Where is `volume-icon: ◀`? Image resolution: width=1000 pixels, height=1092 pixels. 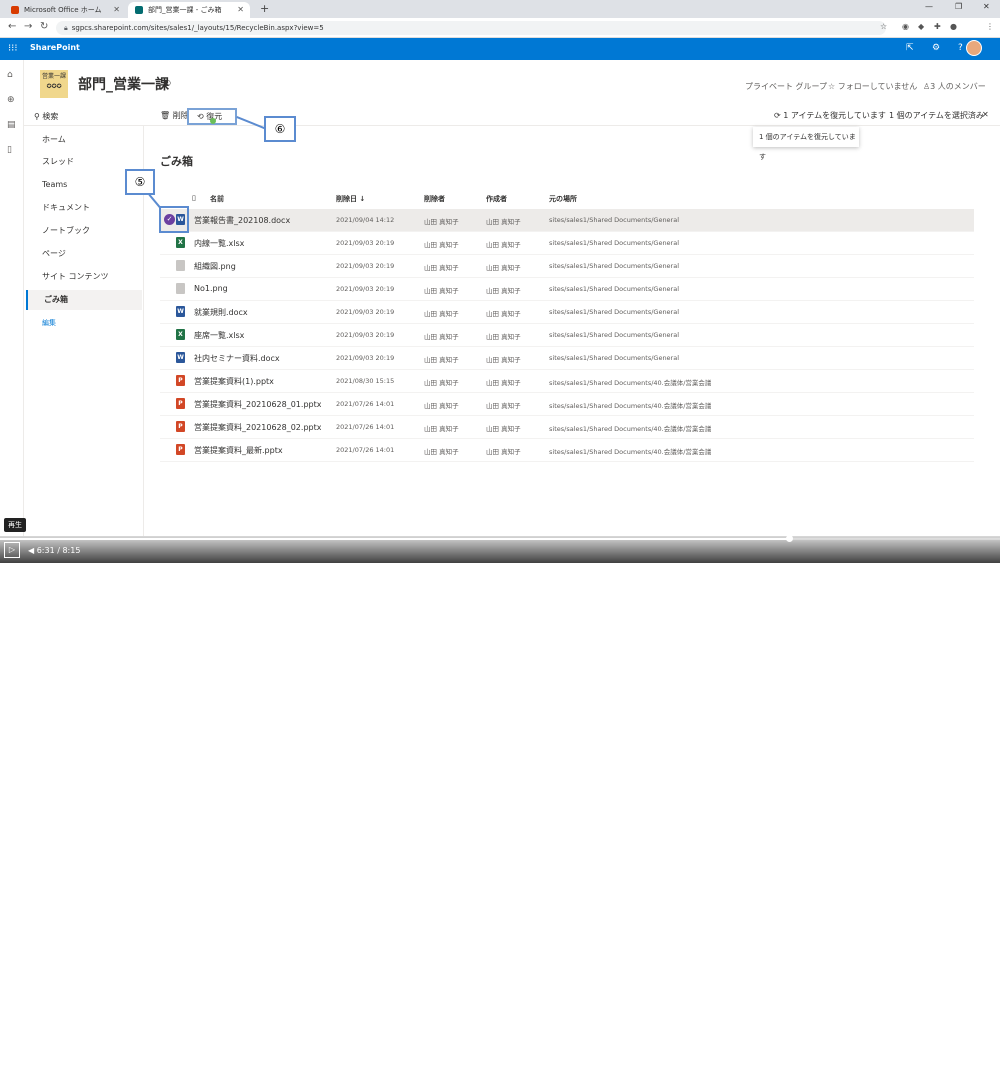 volume-icon: ◀ is located at coordinates (32, 550).